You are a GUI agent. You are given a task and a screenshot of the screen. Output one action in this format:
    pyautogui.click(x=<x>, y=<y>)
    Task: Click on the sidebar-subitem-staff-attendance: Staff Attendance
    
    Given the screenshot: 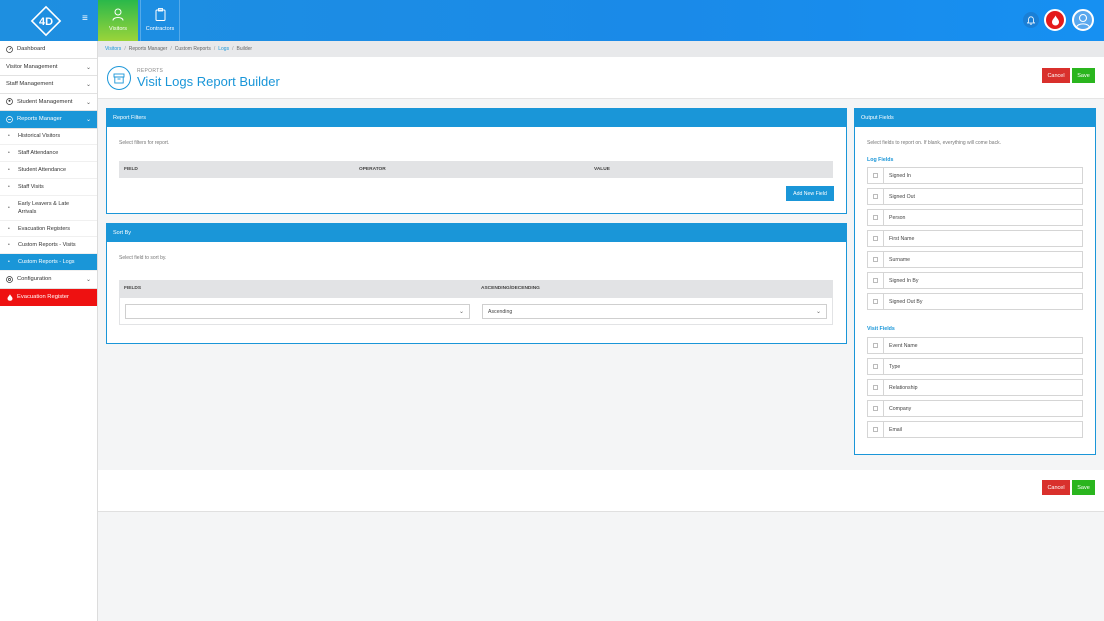 What is the action you would take?
    pyautogui.click(x=48, y=154)
    